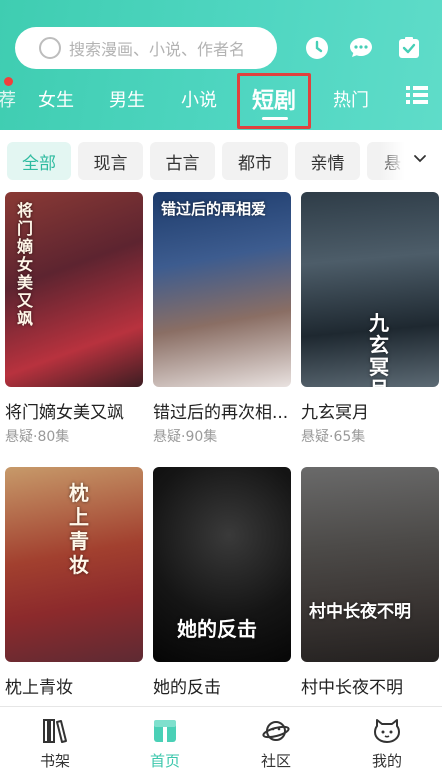  What do you see at coordinates (50, 48) in the screenshot?
I see `search-icon` at bounding box center [50, 48].